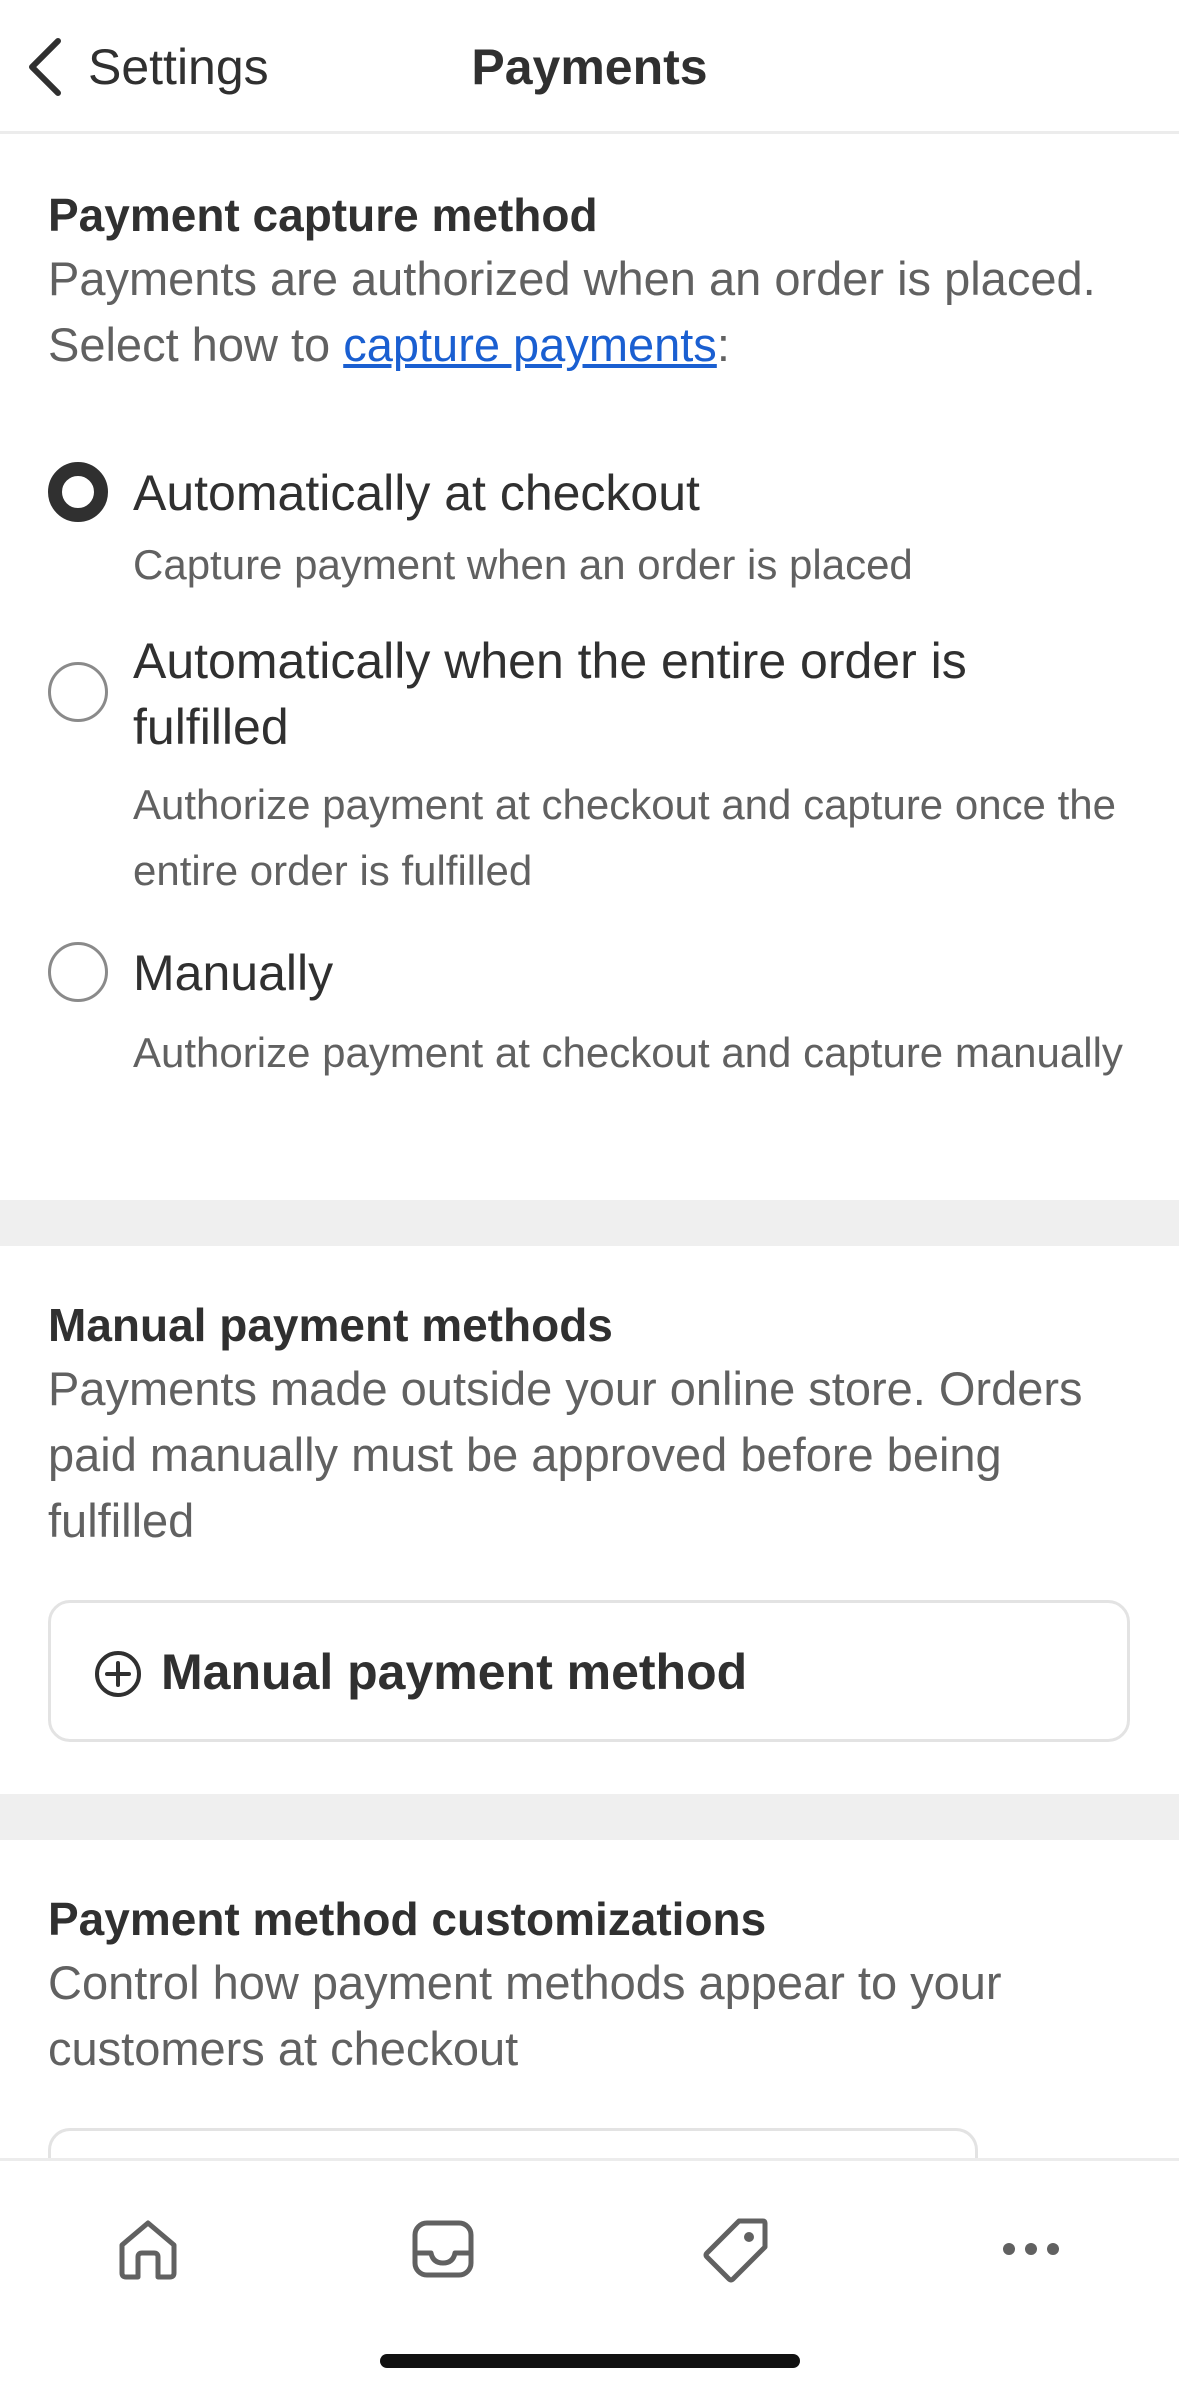 This screenshot has width=1179, height=2396. I want to click on add-manual-payment-label: Manual payment method, so click(454, 1672).